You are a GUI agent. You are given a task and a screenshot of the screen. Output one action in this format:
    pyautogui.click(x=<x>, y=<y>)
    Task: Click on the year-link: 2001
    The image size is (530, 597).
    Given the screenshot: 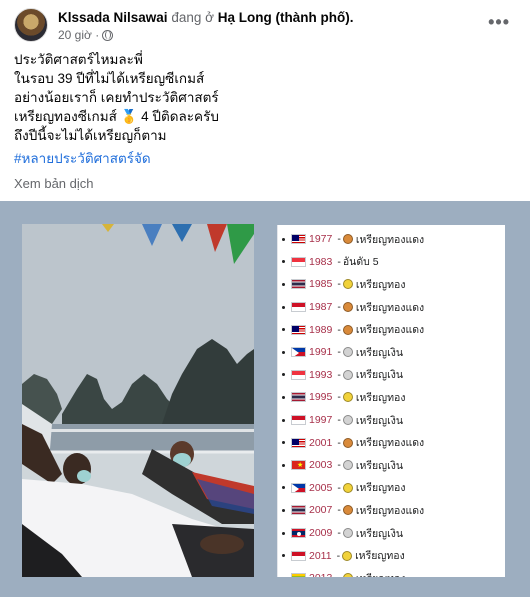 What is the action you would take?
    pyautogui.click(x=320, y=443)
    